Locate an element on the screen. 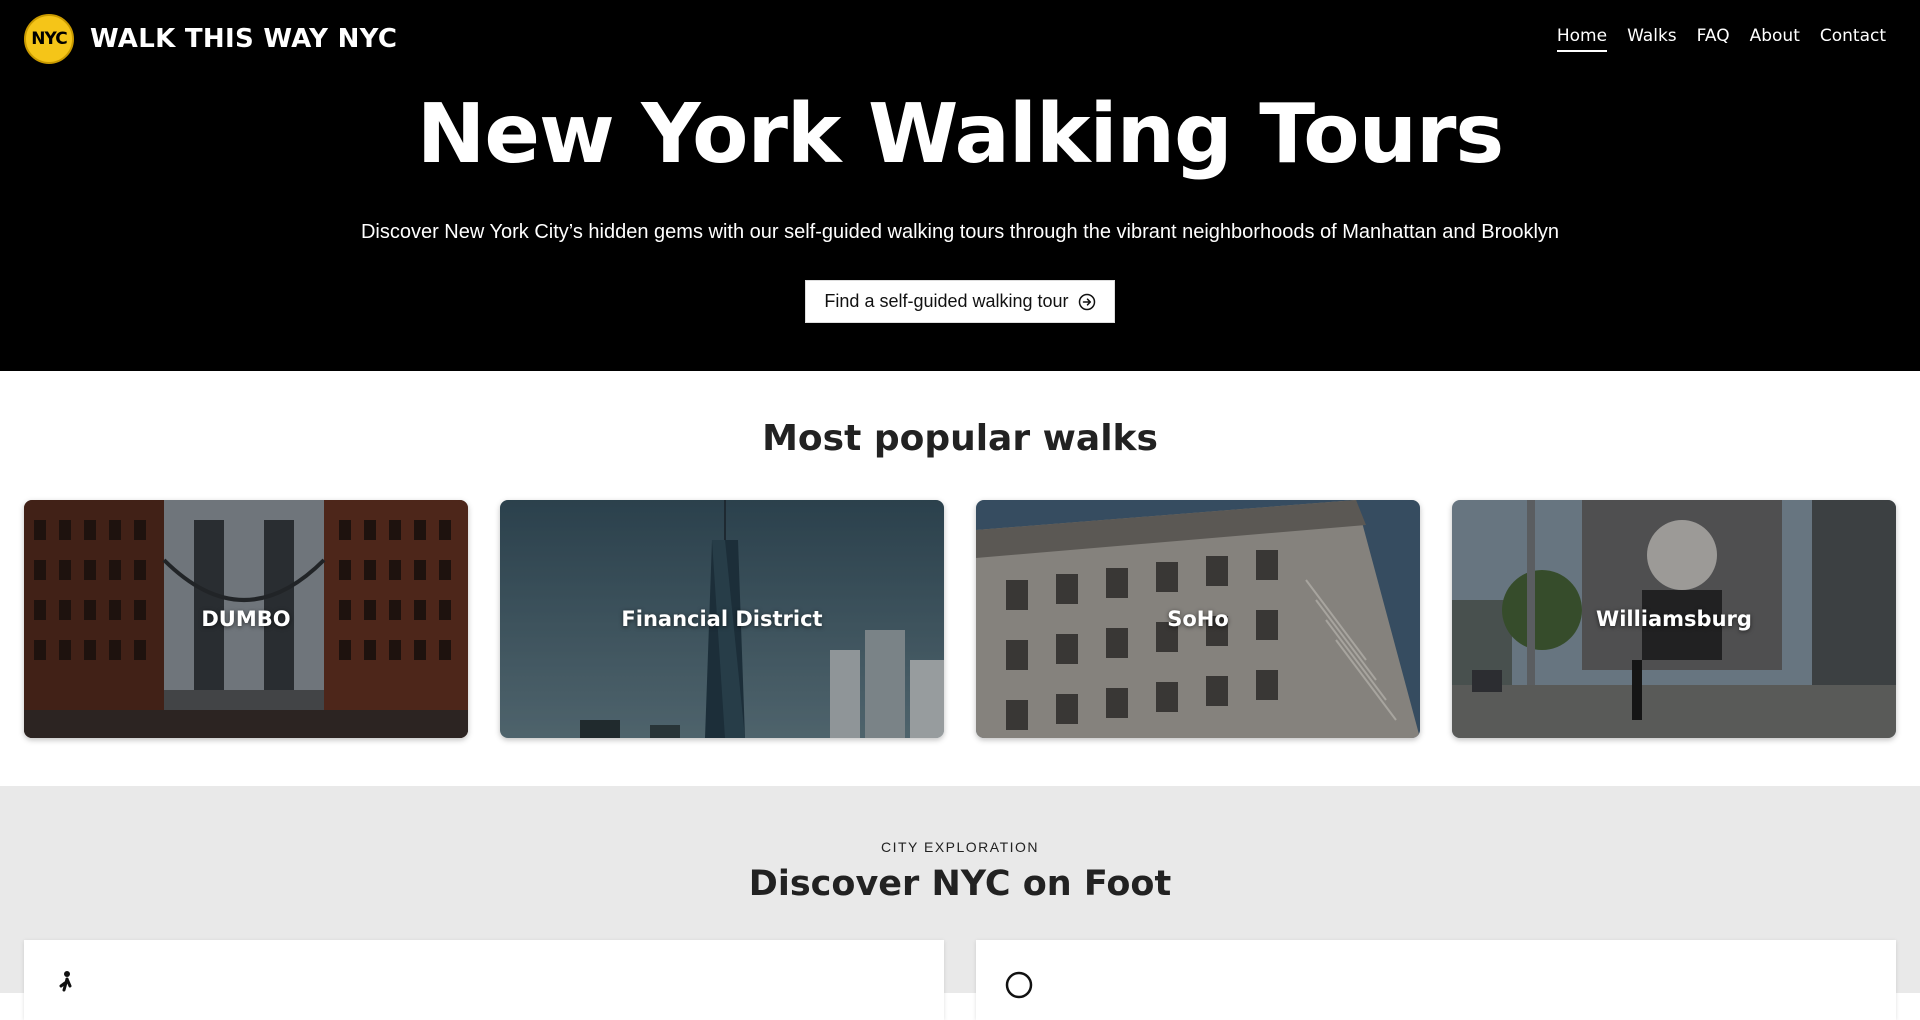 The height and width of the screenshot is (1020, 1920). walking-person-icon is located at coordinates (67, 985).